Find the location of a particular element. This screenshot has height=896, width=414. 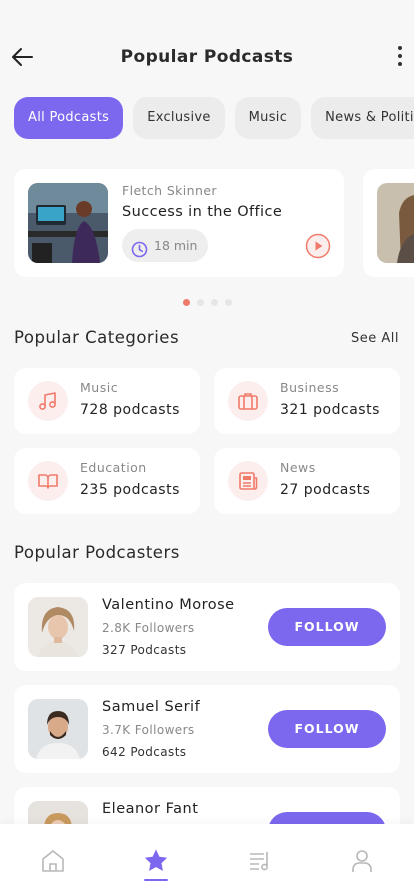

podcaster-name: Eleanor Fant is located at coordinates (150, 809).